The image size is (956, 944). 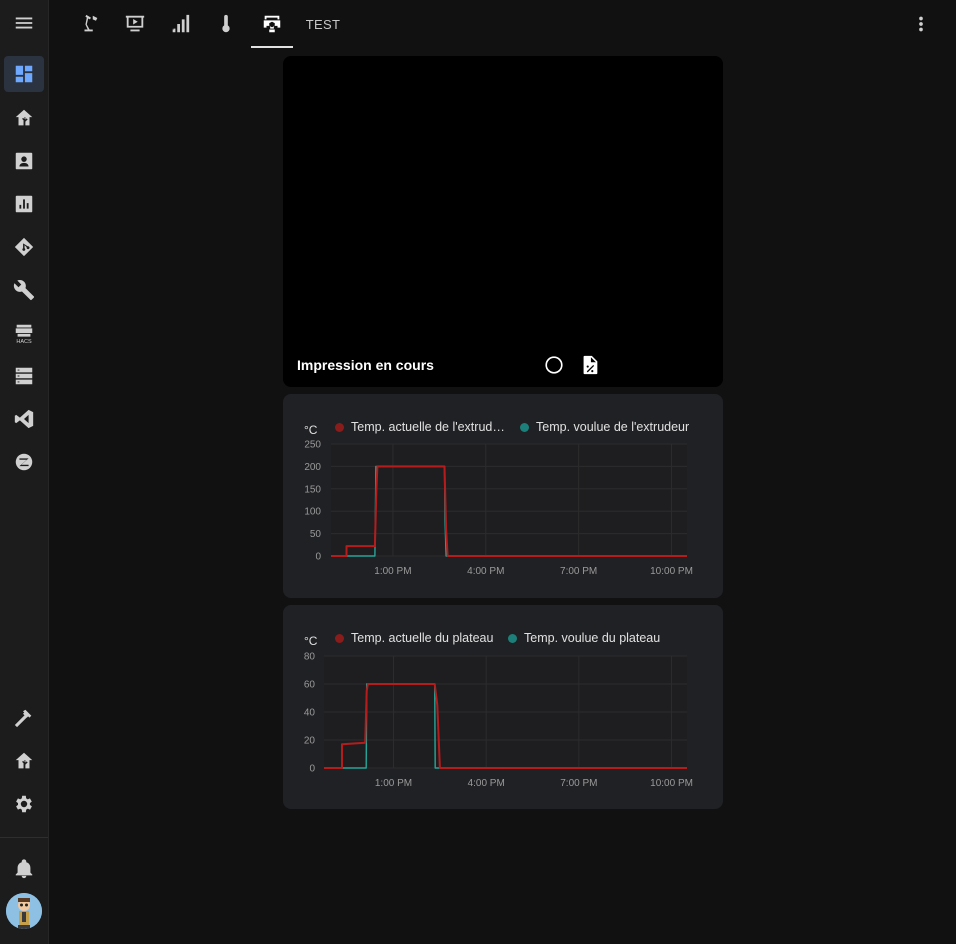 I want to click on y-tick-label: 50, so click(x=316, y=534).